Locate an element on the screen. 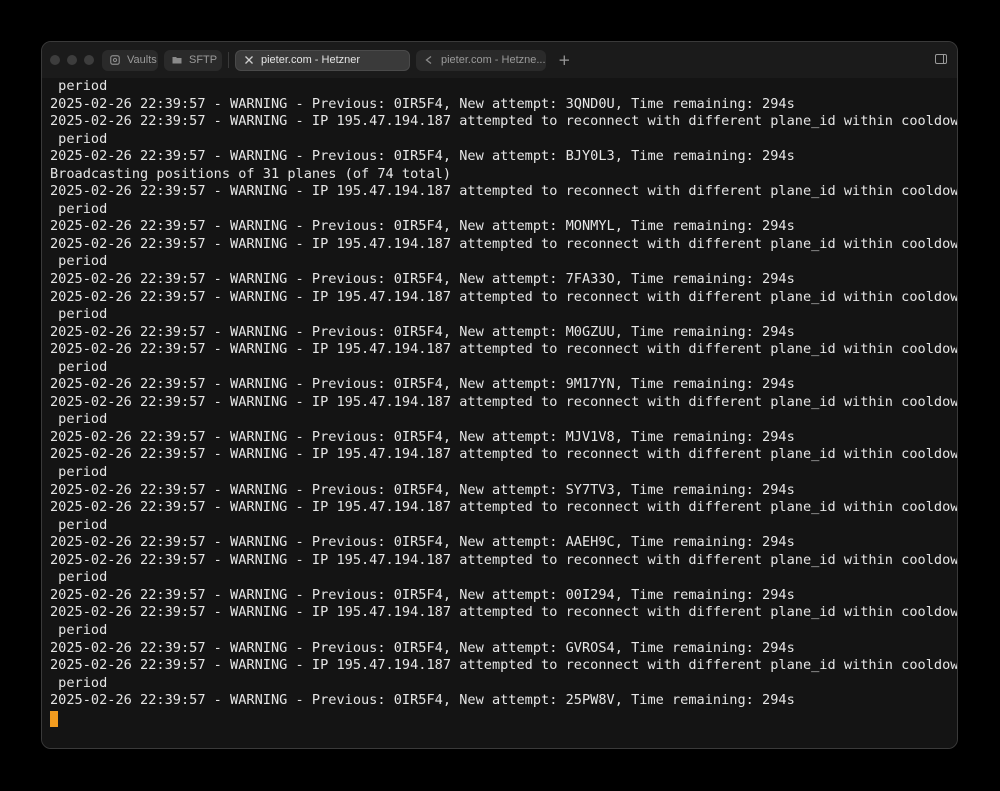  tab-label: Vaults is located at coordinates (142, 60).